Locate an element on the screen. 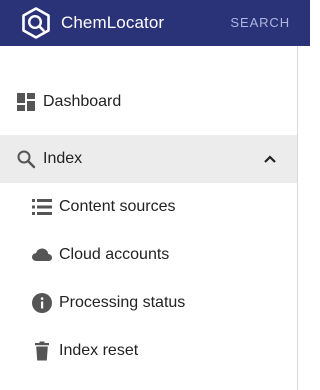  top-app-bar: ChemLocator SEARCH is located at coordinates (155, 23).